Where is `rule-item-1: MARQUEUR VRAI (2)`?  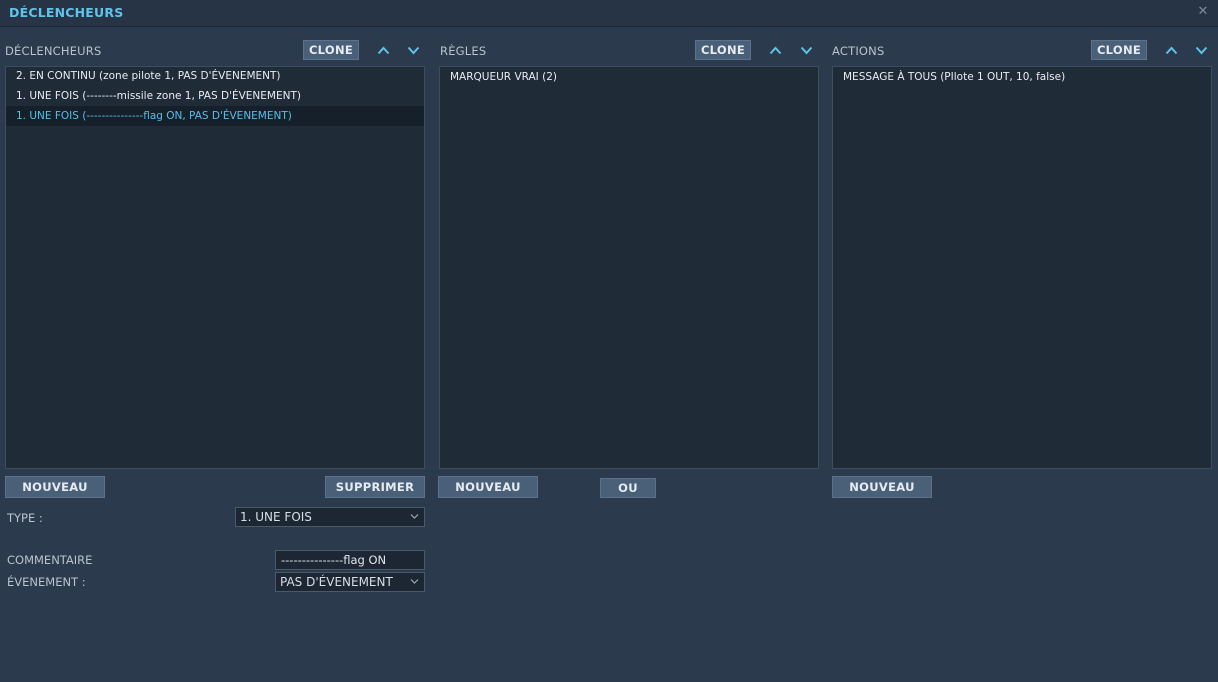
rule-item-1: MARQUEUR VRAI (2) is located at coordinates (629, 77).